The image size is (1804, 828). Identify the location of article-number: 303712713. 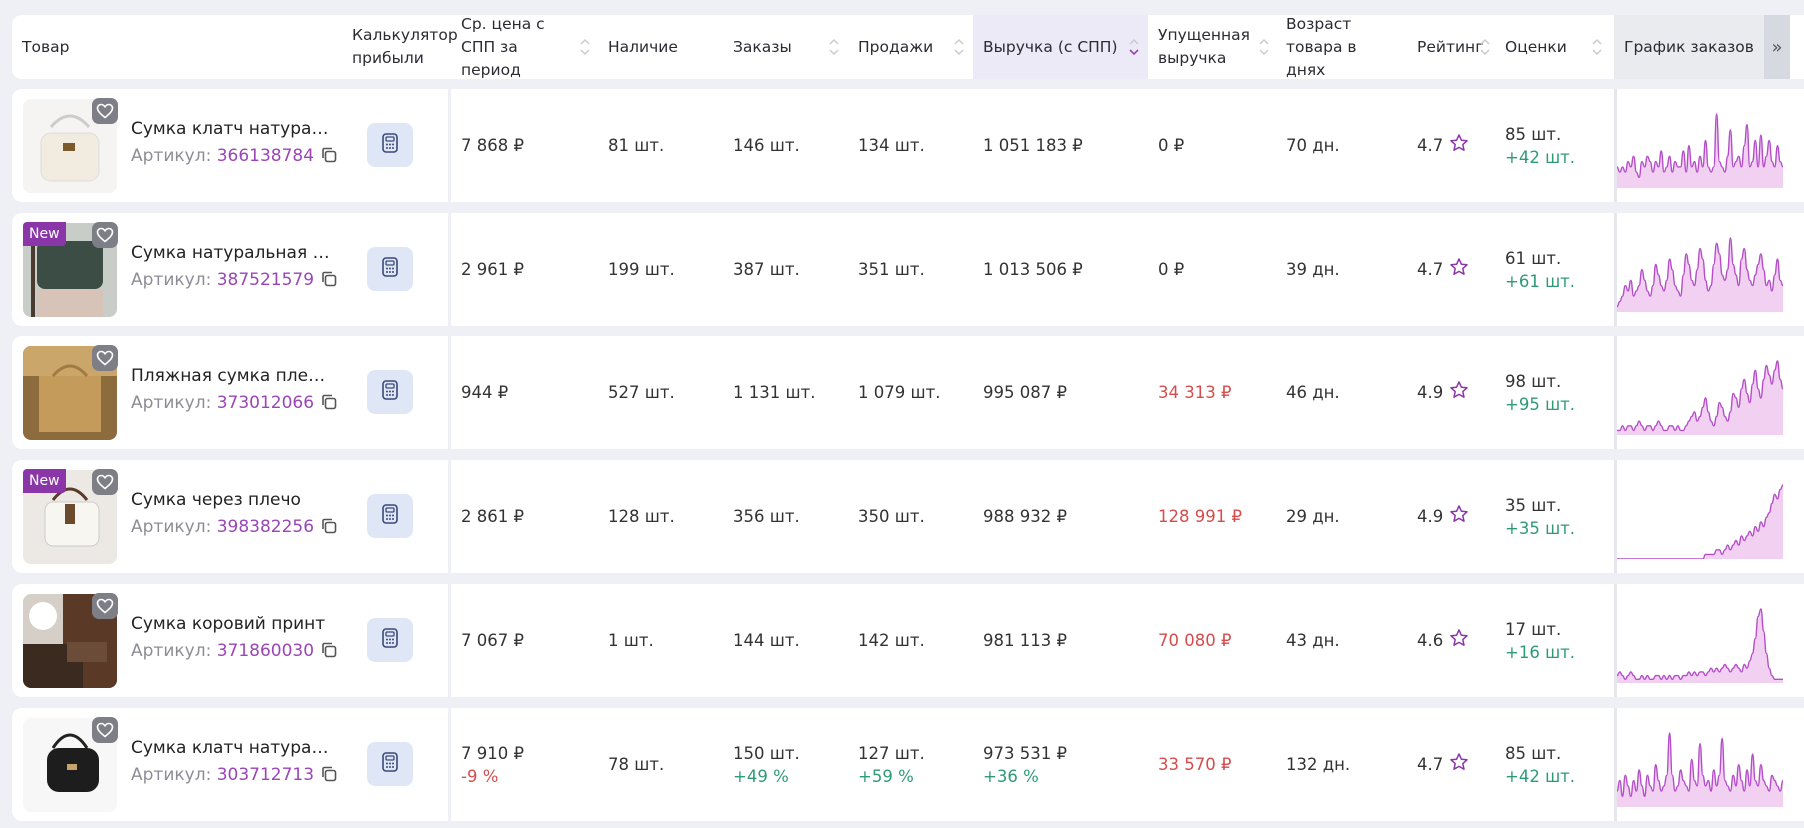
(265, 775).